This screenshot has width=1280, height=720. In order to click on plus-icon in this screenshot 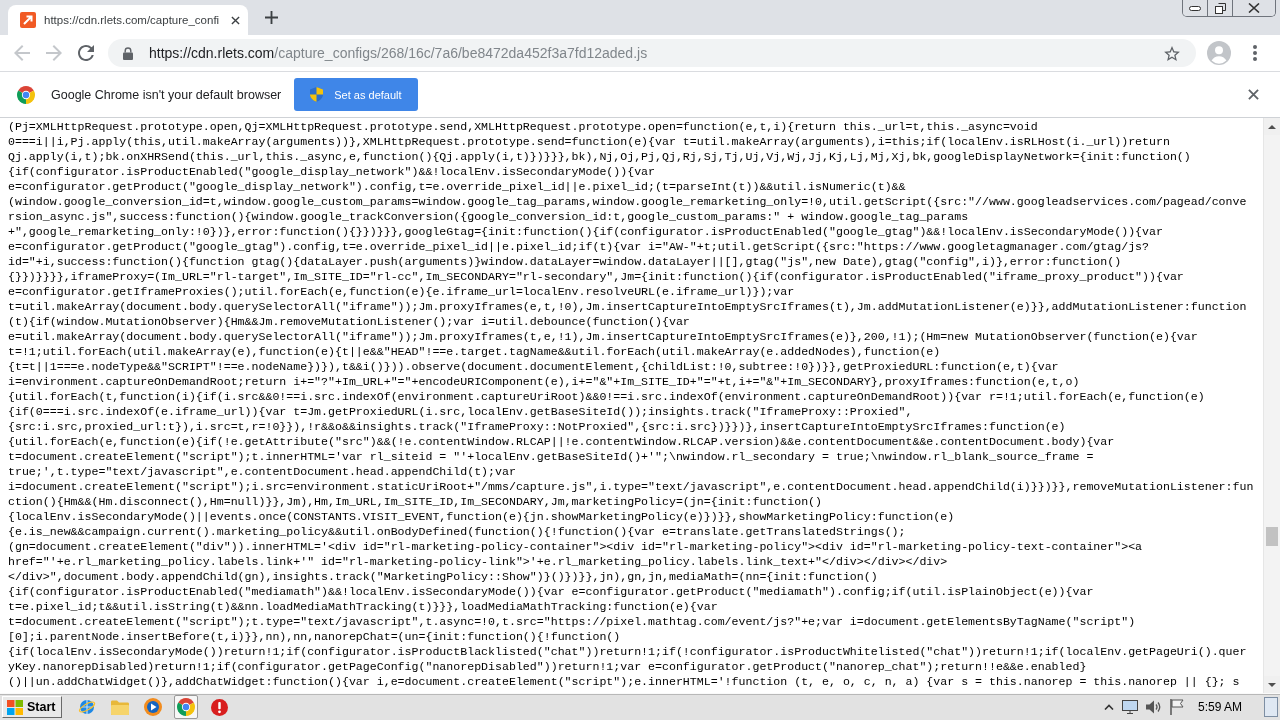, I will do `click(271, 17)`.